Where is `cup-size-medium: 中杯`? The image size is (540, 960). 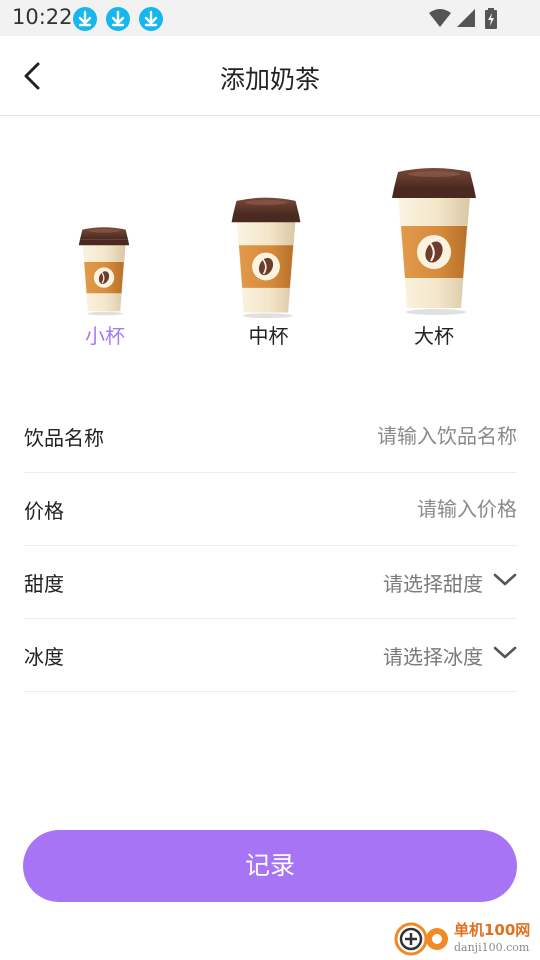 cup-size-medium: 中杯 is located at coordinates (268, 273).